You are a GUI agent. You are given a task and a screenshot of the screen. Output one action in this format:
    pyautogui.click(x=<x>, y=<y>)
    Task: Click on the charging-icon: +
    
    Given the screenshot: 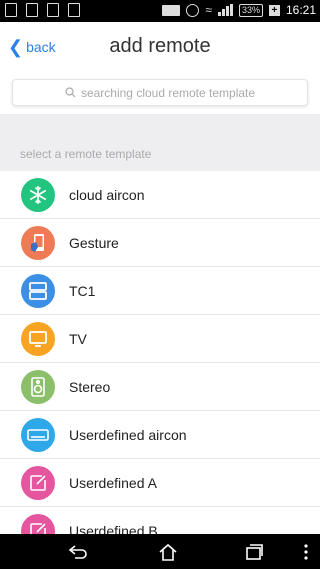 What is the action you would take?
    pyautogui.click(x=274, y=10)
    